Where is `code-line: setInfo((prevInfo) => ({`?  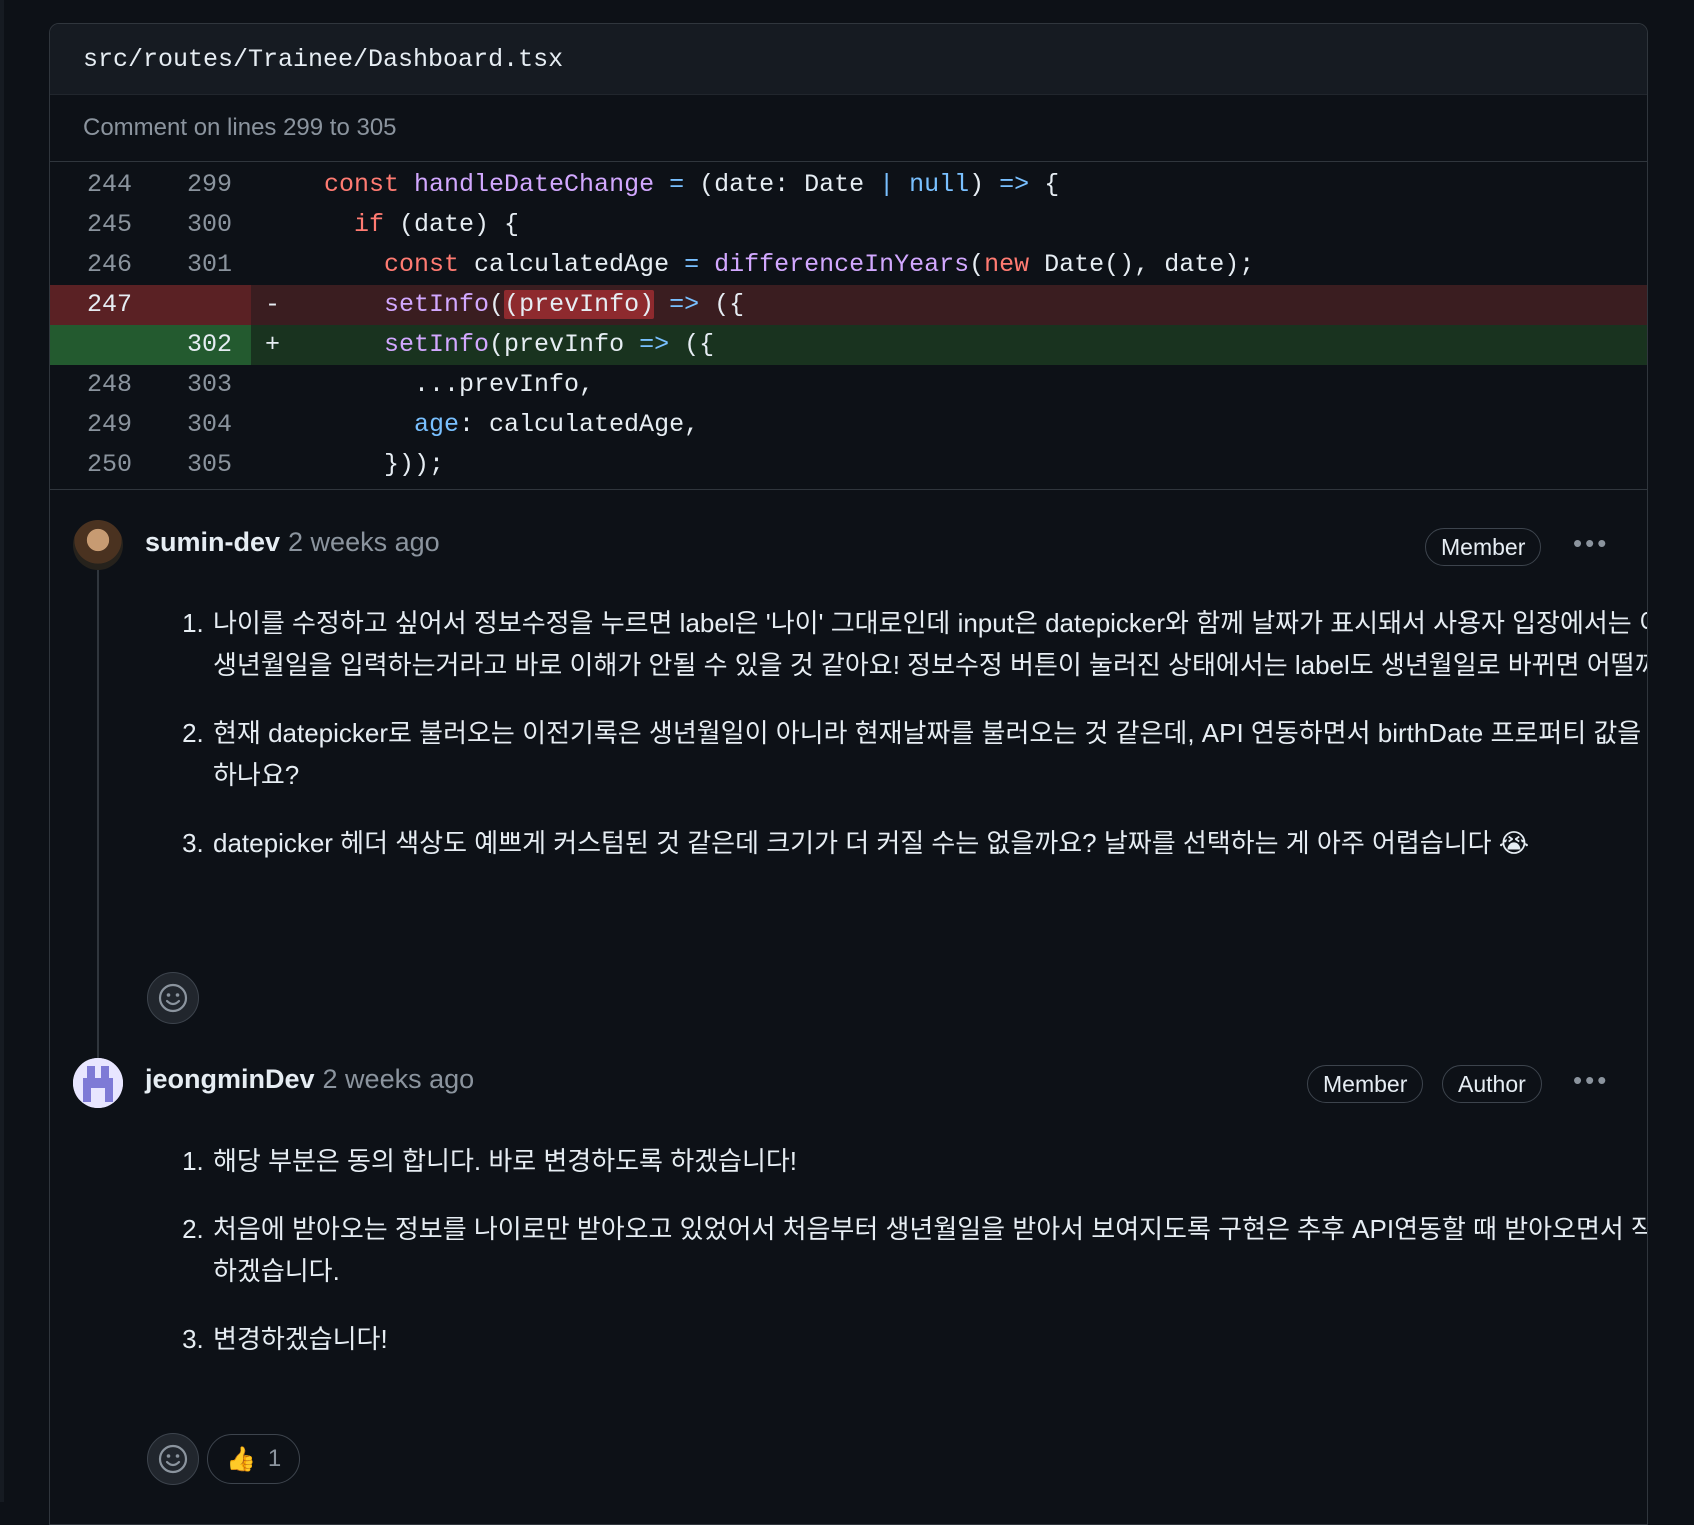
code-line: setInfo((prevInfo) => ({ is located at coordinates (564, 304).